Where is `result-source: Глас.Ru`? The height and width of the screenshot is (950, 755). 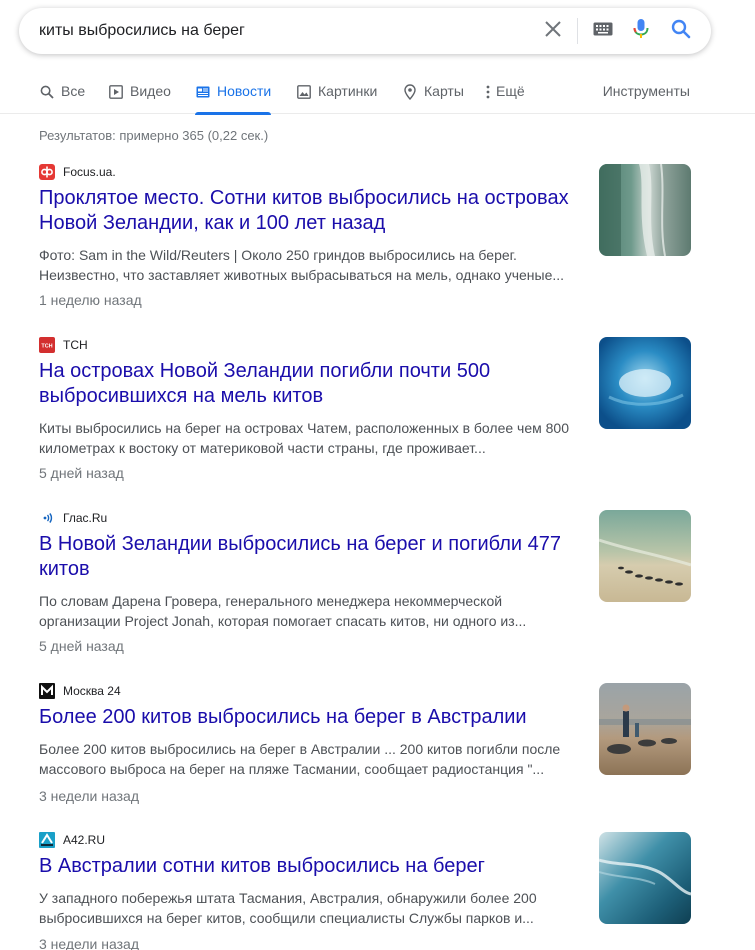
result-source: Глас.Ru is located at coordinates (73, 518).